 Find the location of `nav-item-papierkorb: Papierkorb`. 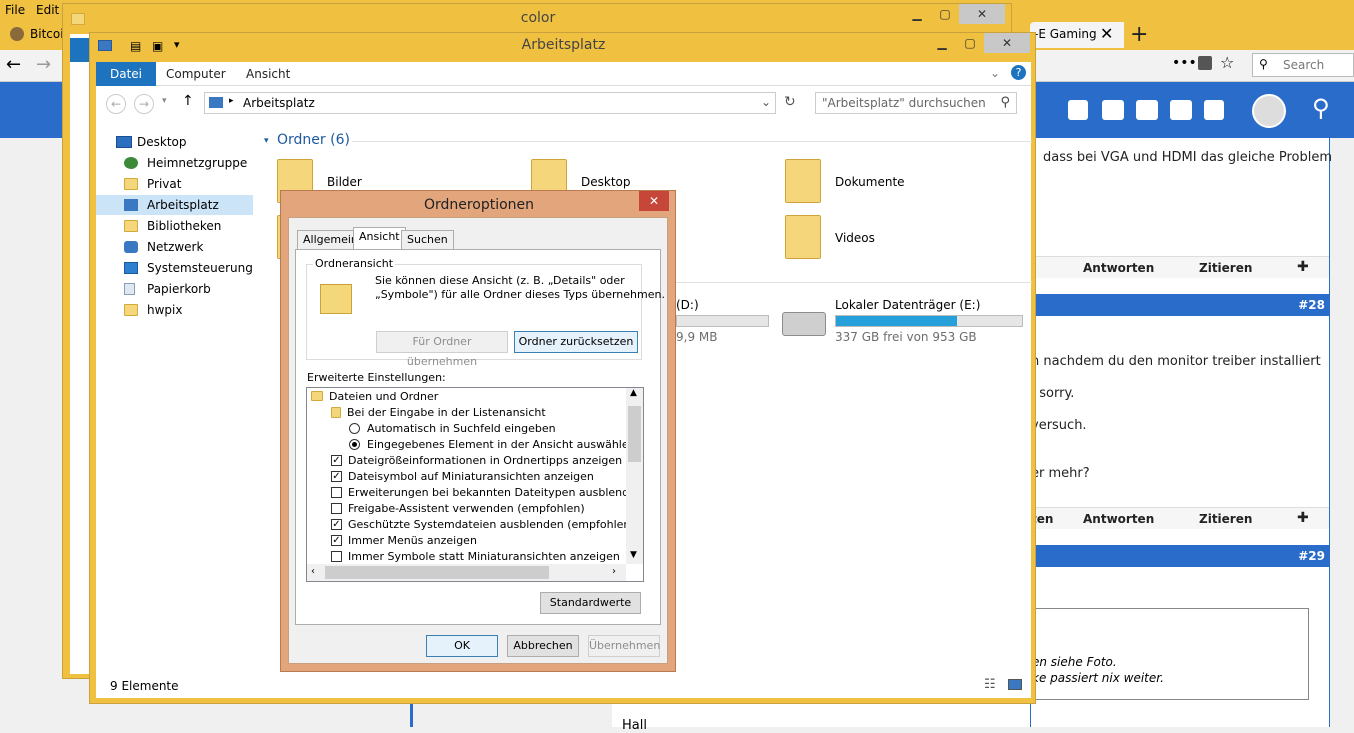

nav-item-papierkorb: Papierkorb is located at coordinates (180, 289).